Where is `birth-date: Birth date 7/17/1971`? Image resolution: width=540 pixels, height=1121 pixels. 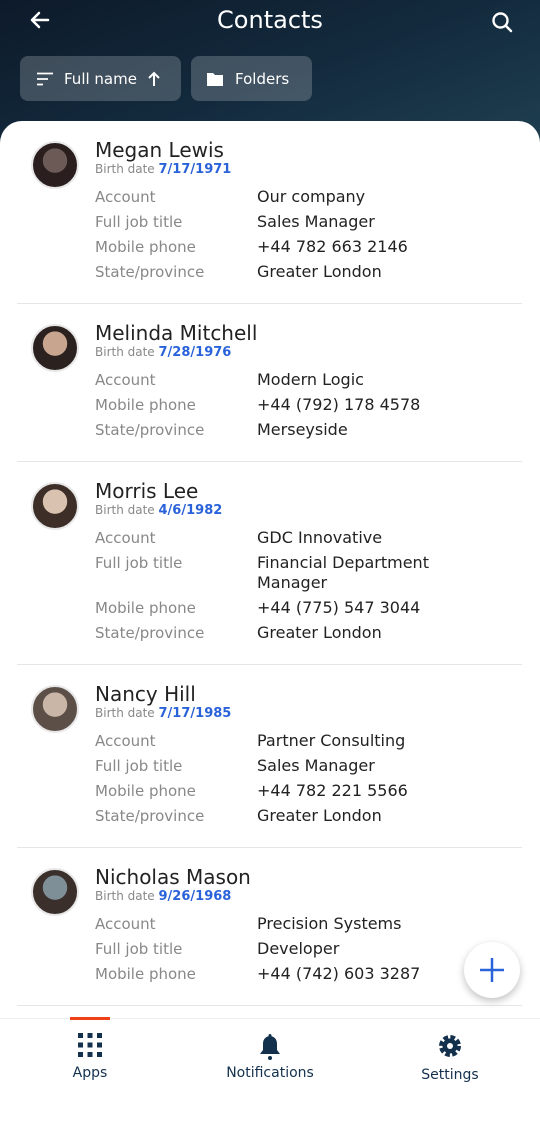
birth-date: Birth date 7/17/1971 is located at coordinates (308, 169).